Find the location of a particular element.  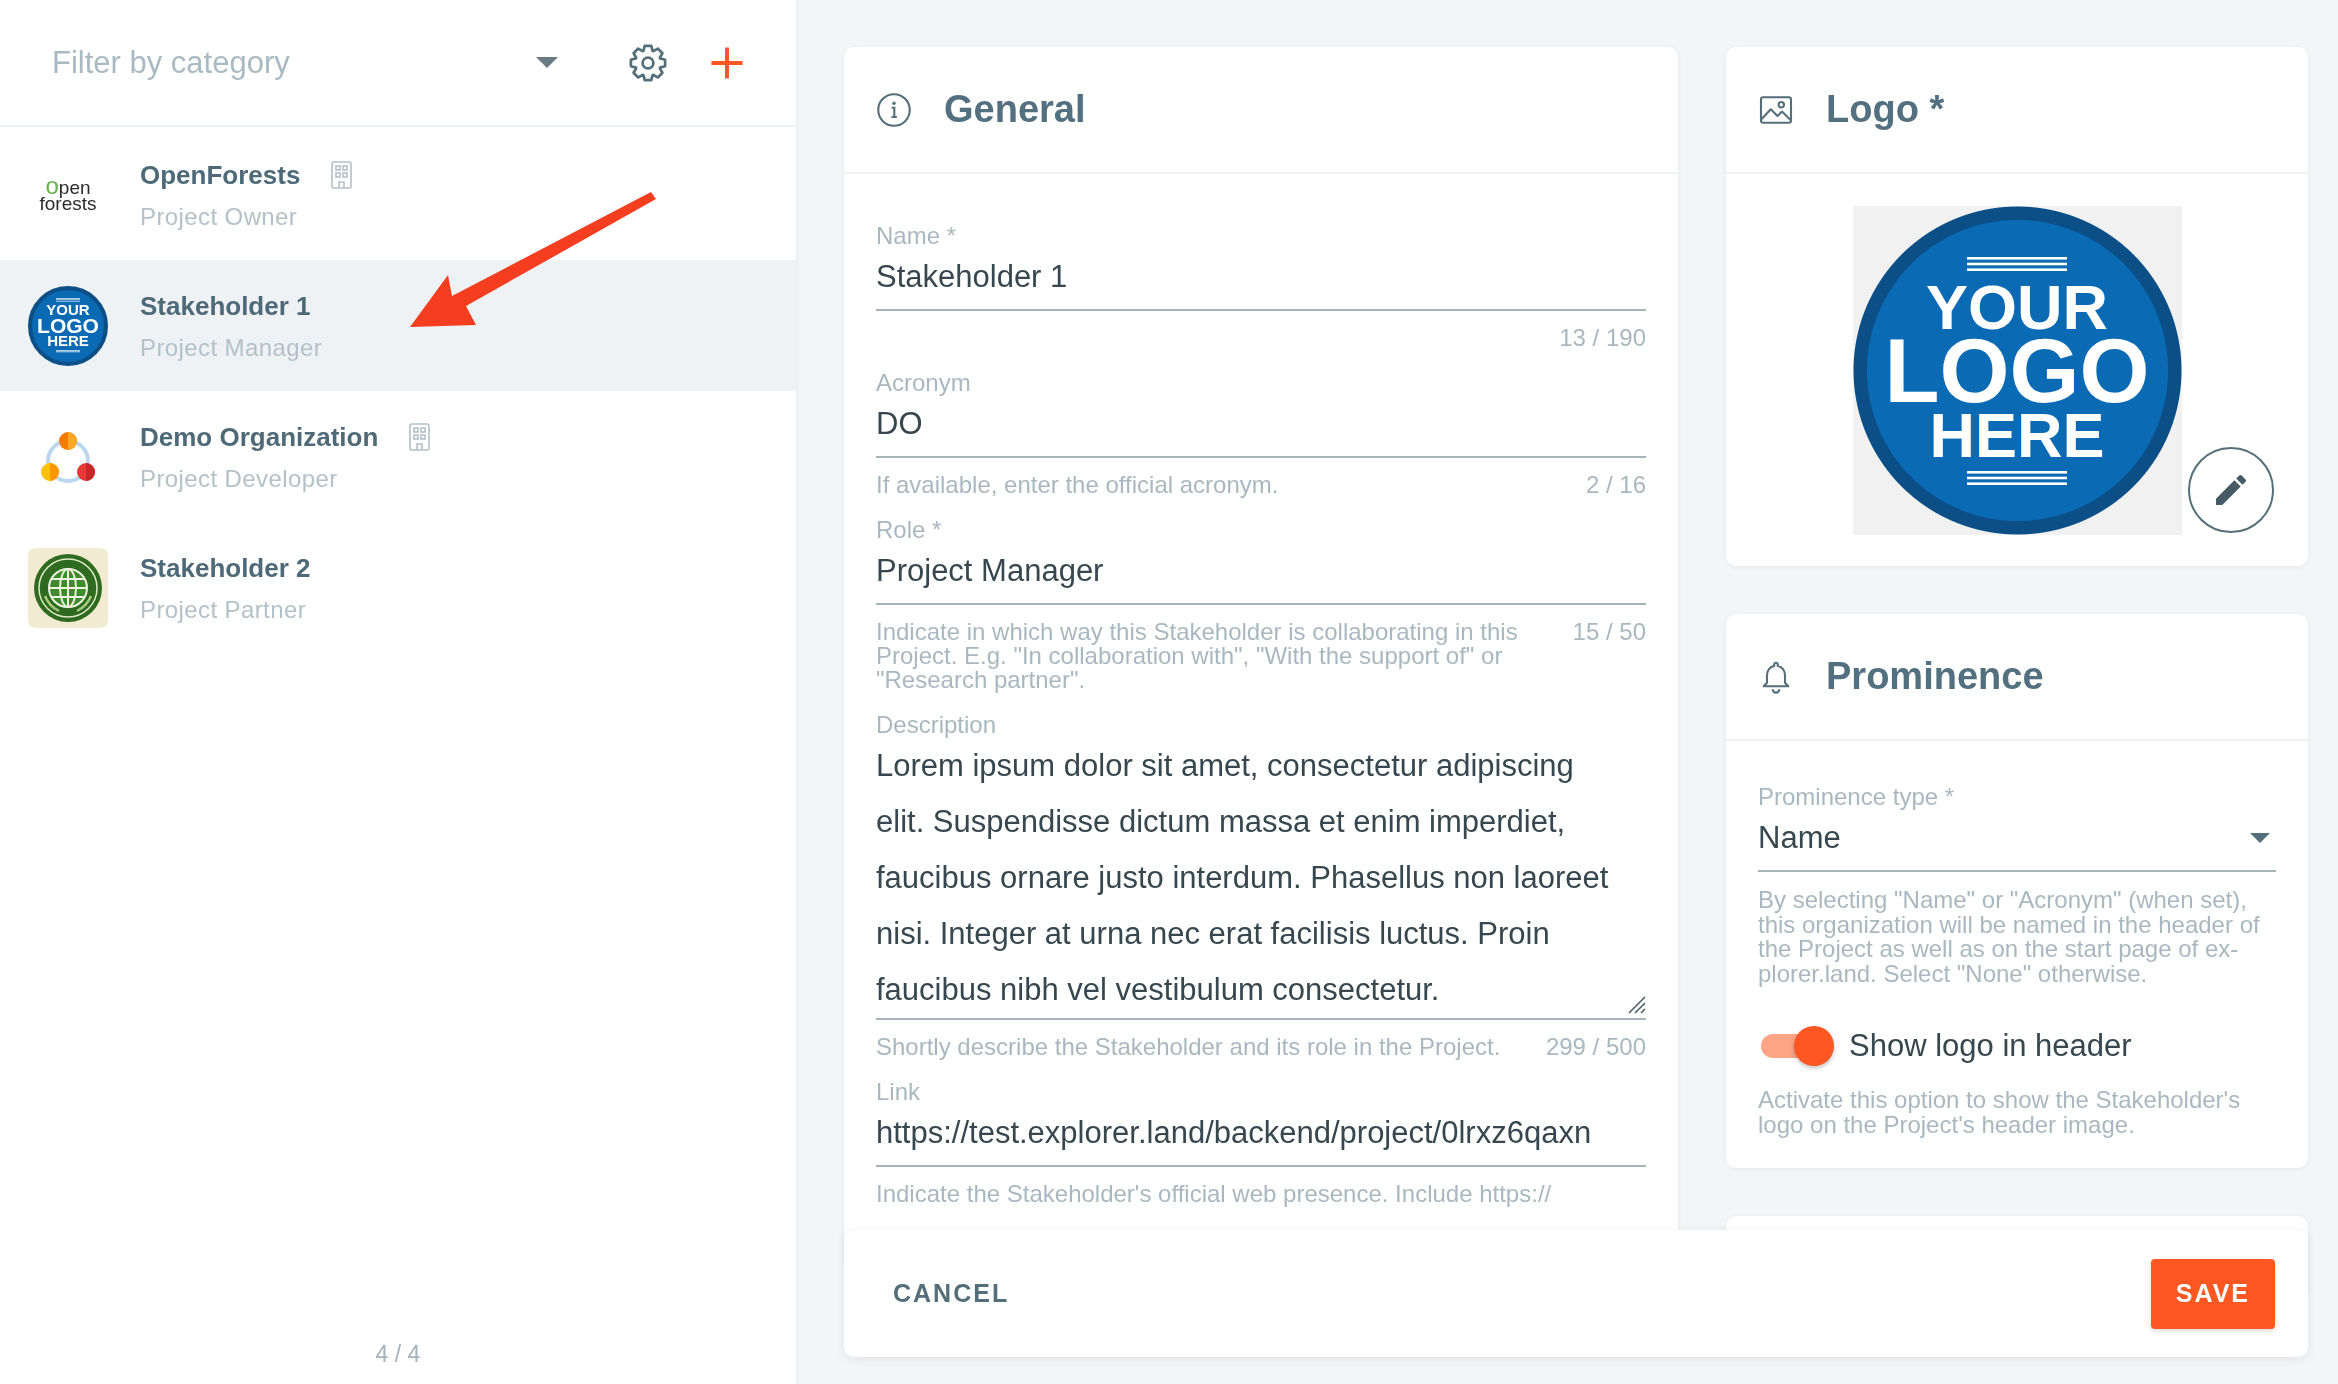

character-counter: 13 / 190 is located at coordinates (1602, 338).